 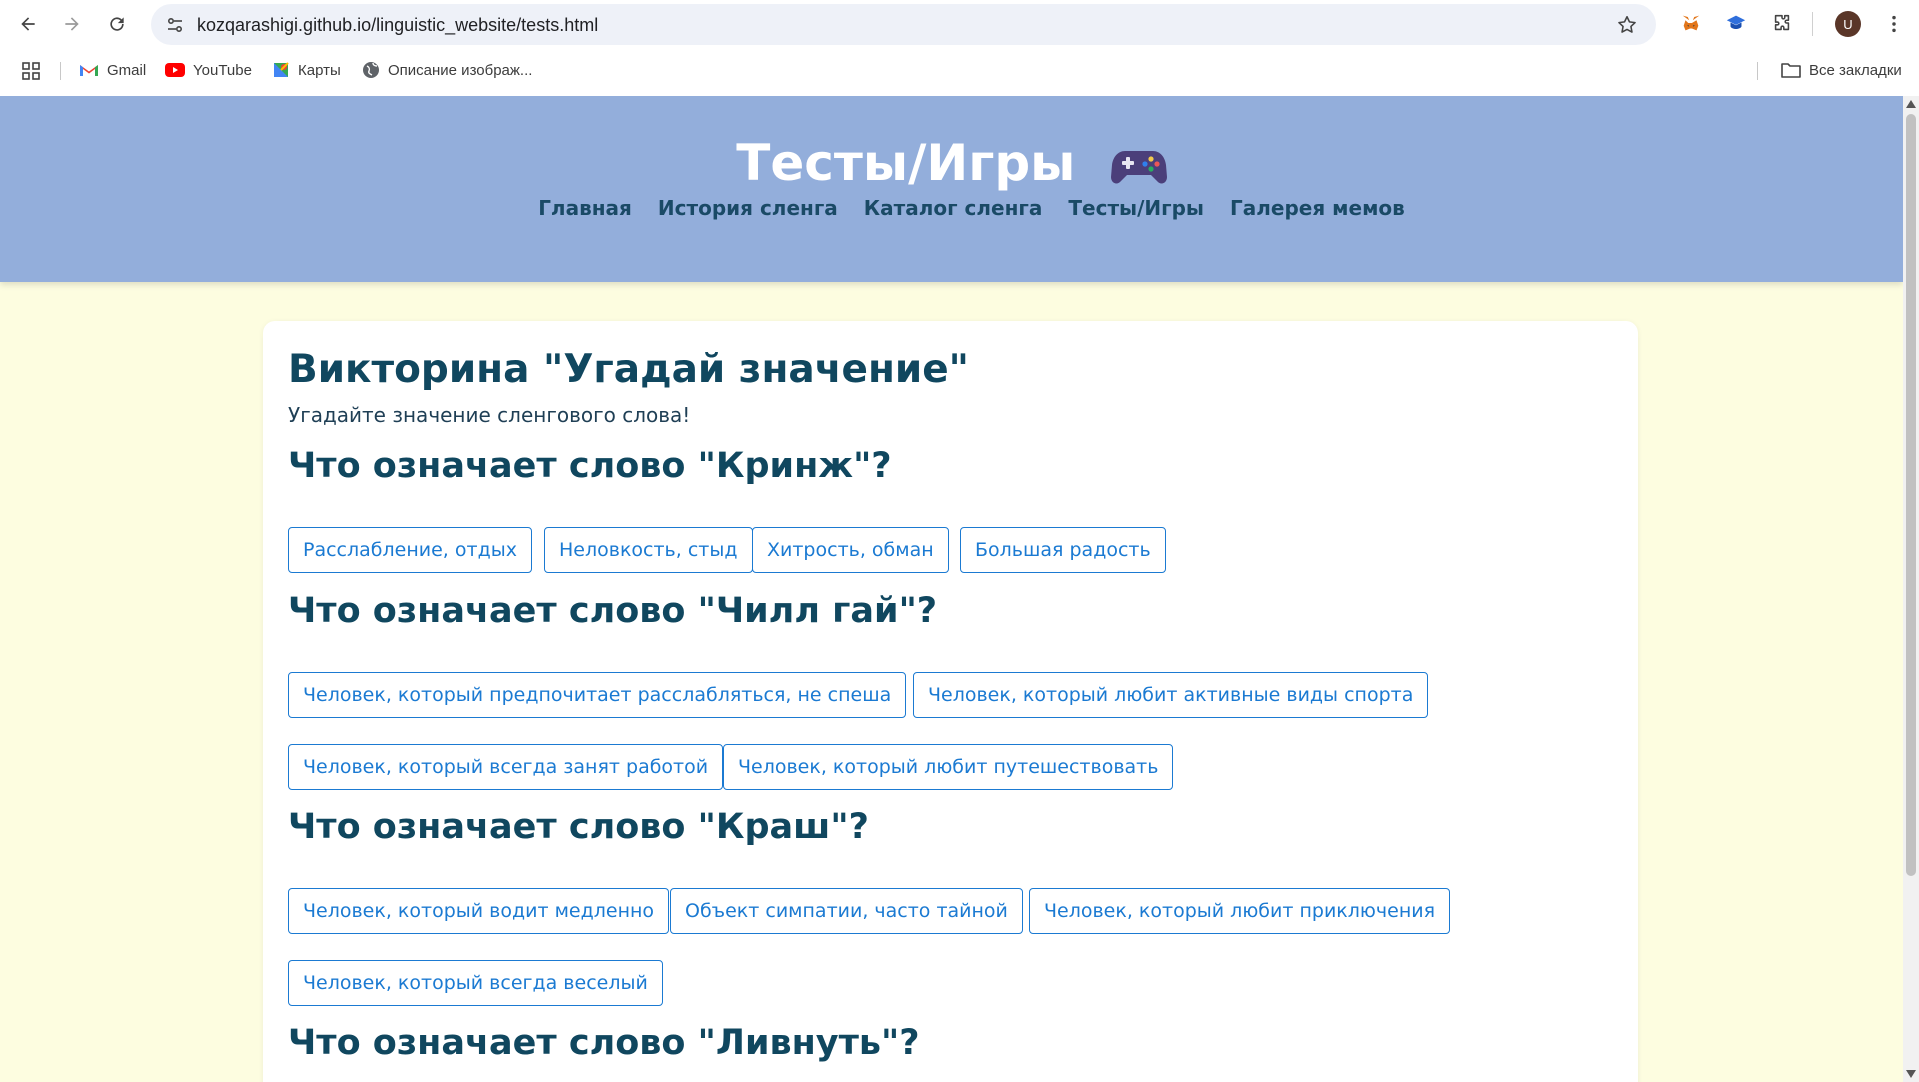 What do you see at coordinates (648, 550) in the screenshot?
I see `answer-option-button: Неловкость, стыд` at bounding box center [648, 550].